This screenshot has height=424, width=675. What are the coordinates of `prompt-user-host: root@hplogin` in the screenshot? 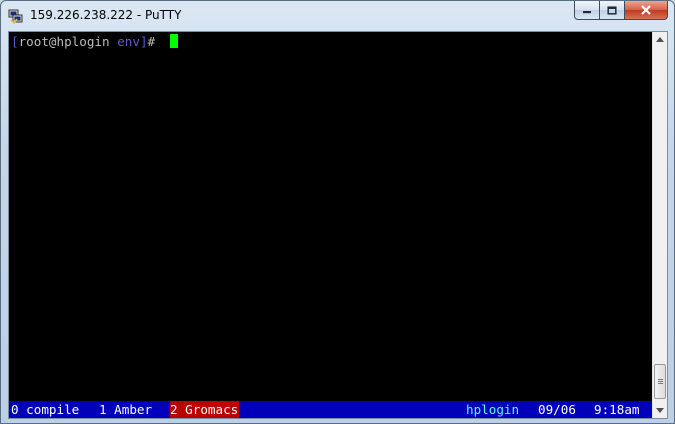 It's located at (64, 41).